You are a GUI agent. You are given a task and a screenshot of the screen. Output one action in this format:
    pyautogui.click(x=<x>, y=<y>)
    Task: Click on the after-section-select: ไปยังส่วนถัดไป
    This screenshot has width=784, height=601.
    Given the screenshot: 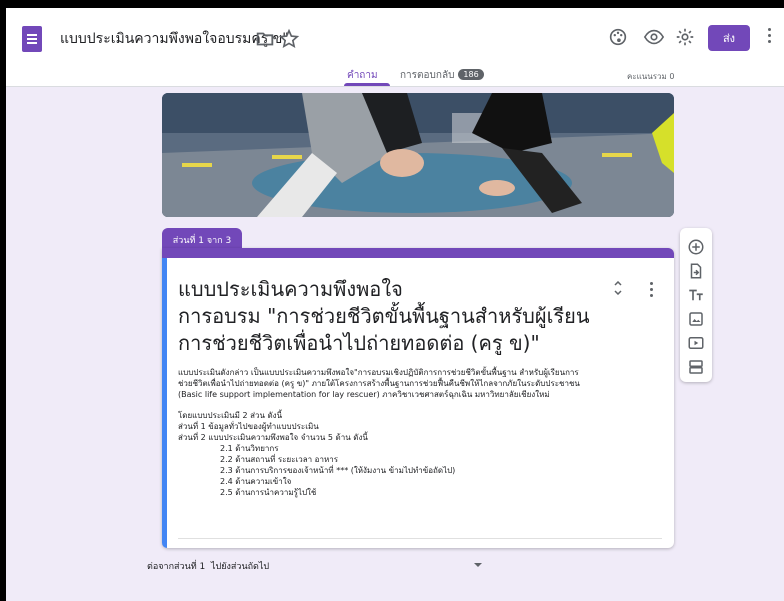 What is the action you would take?
    pyautogui.click(x=240, y=567)
    